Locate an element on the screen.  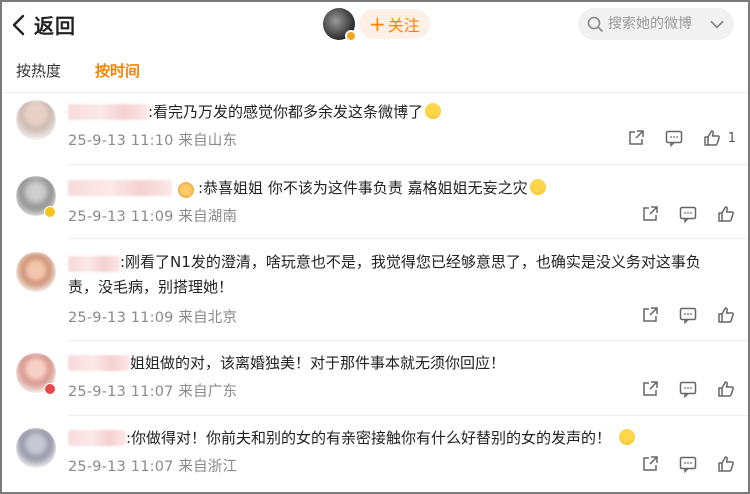
comment-text-content: :看完乃万发的感觉你都多余发这条微博了 is located at coordinates (286, 112).